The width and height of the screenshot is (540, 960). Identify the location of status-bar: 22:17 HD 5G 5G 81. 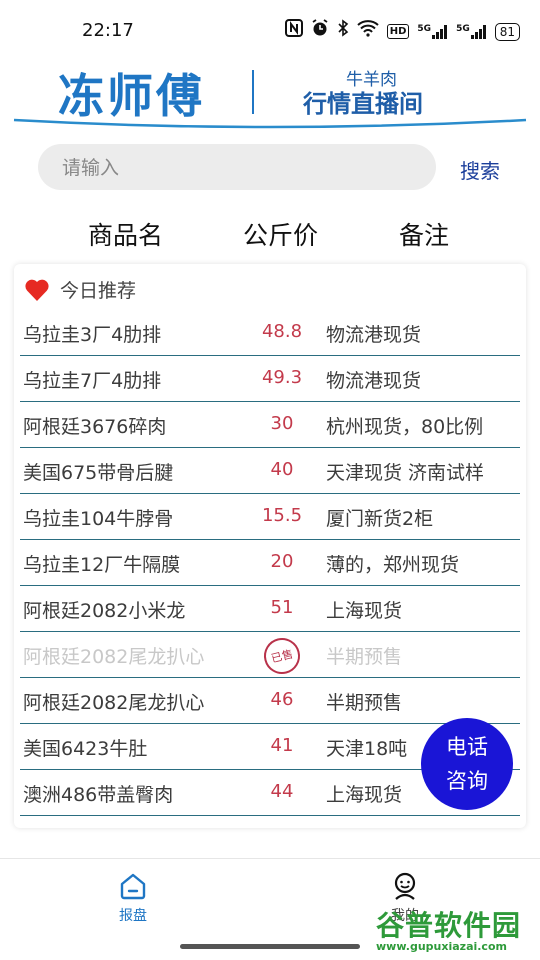
(270, 30).